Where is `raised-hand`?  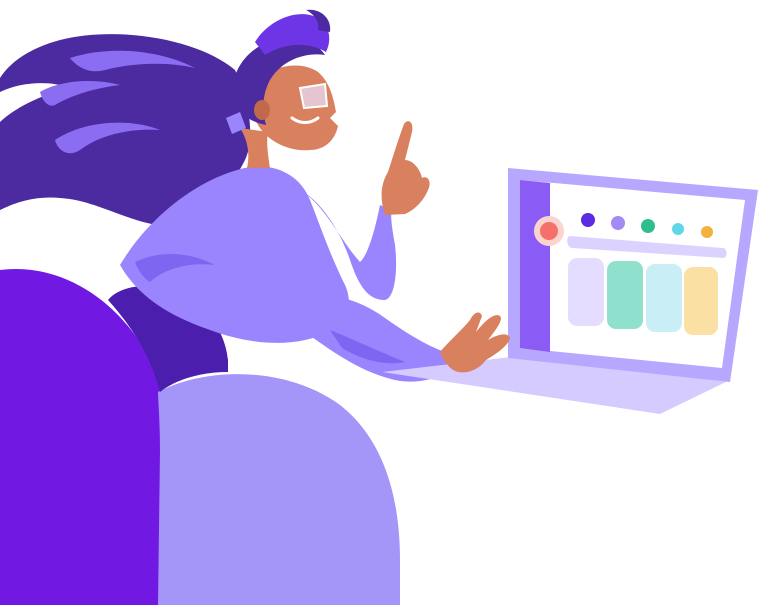
raised-hand is located at coordinates (405, 168).